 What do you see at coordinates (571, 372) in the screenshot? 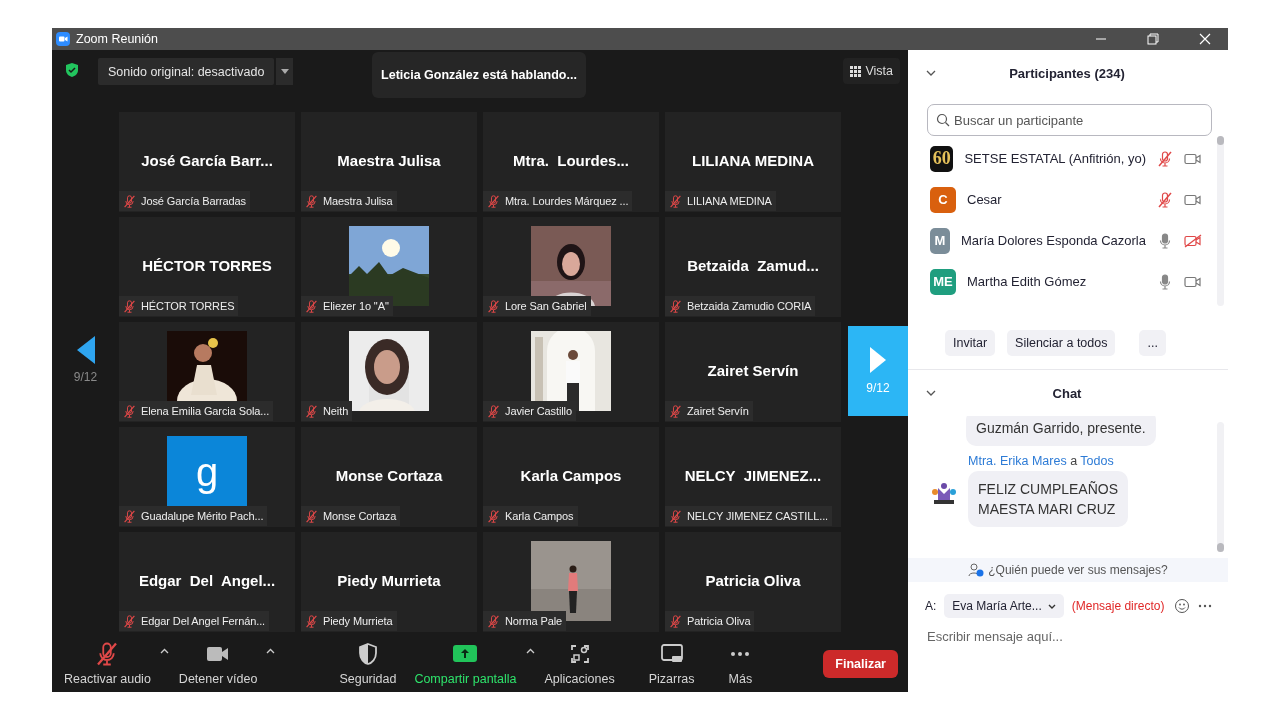
I see `video-tile: Javier Castillo` at bounding box center [571, 372].